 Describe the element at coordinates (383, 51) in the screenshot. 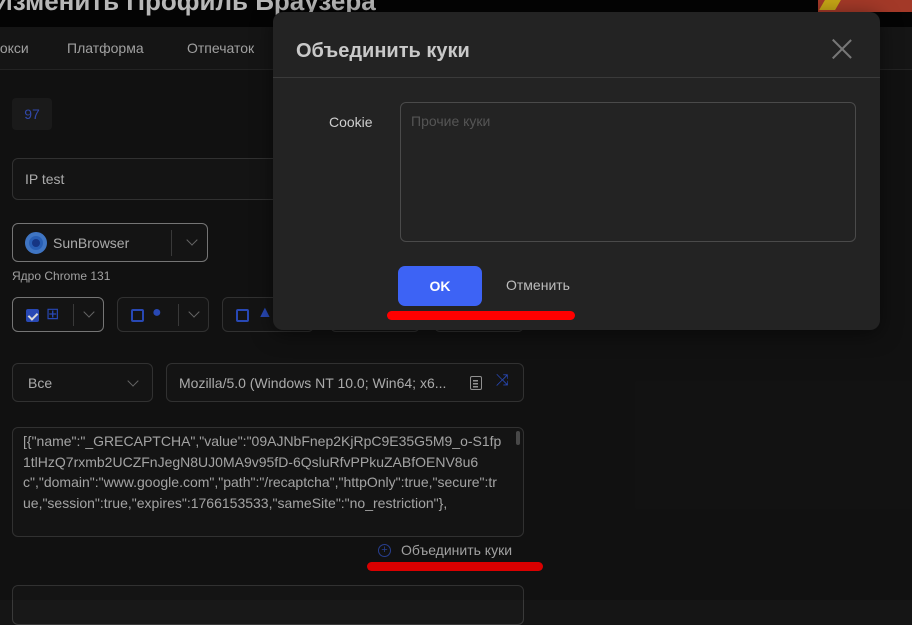

I see `dialog-title: Объединить куки` at that location.